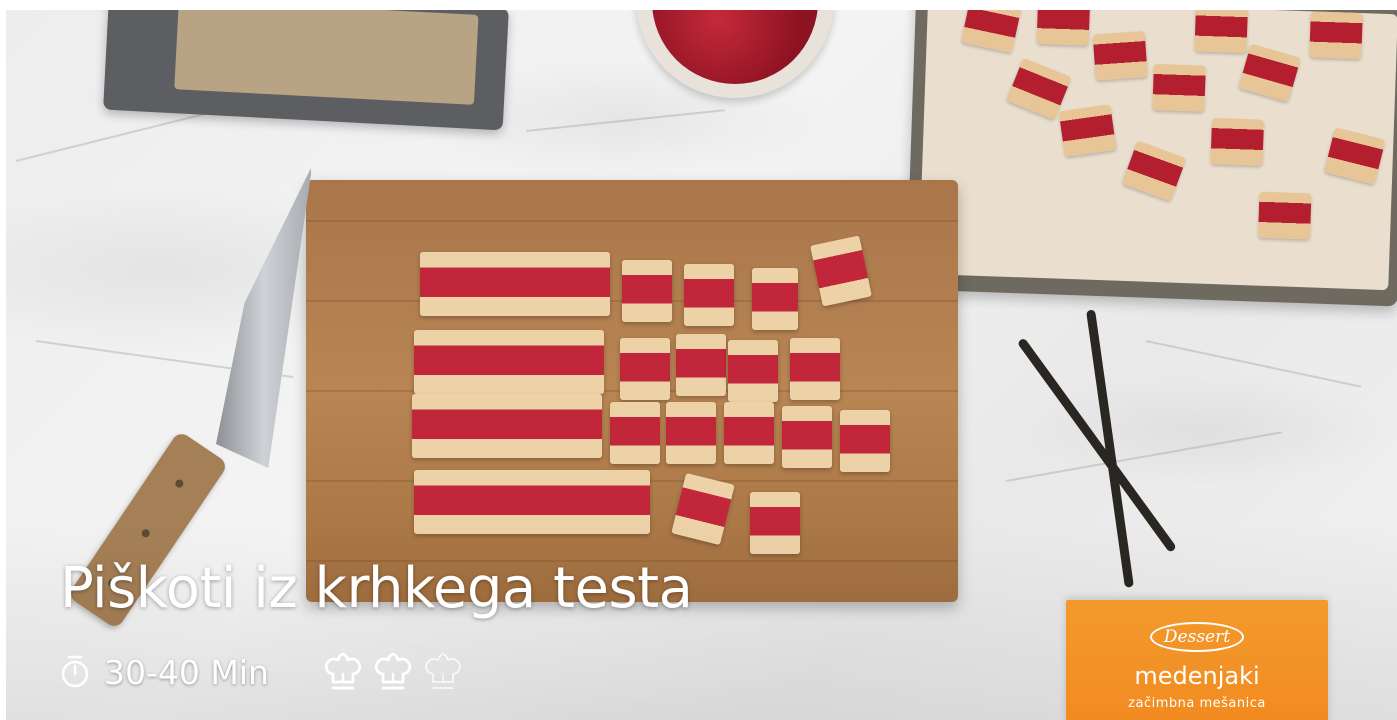 Image resolution: width=1397 pixels, height=720 pixels. Describe the element at coordinates (443, 671) in the screenshot. I see `chef-hat-icon-inactive` at that location.